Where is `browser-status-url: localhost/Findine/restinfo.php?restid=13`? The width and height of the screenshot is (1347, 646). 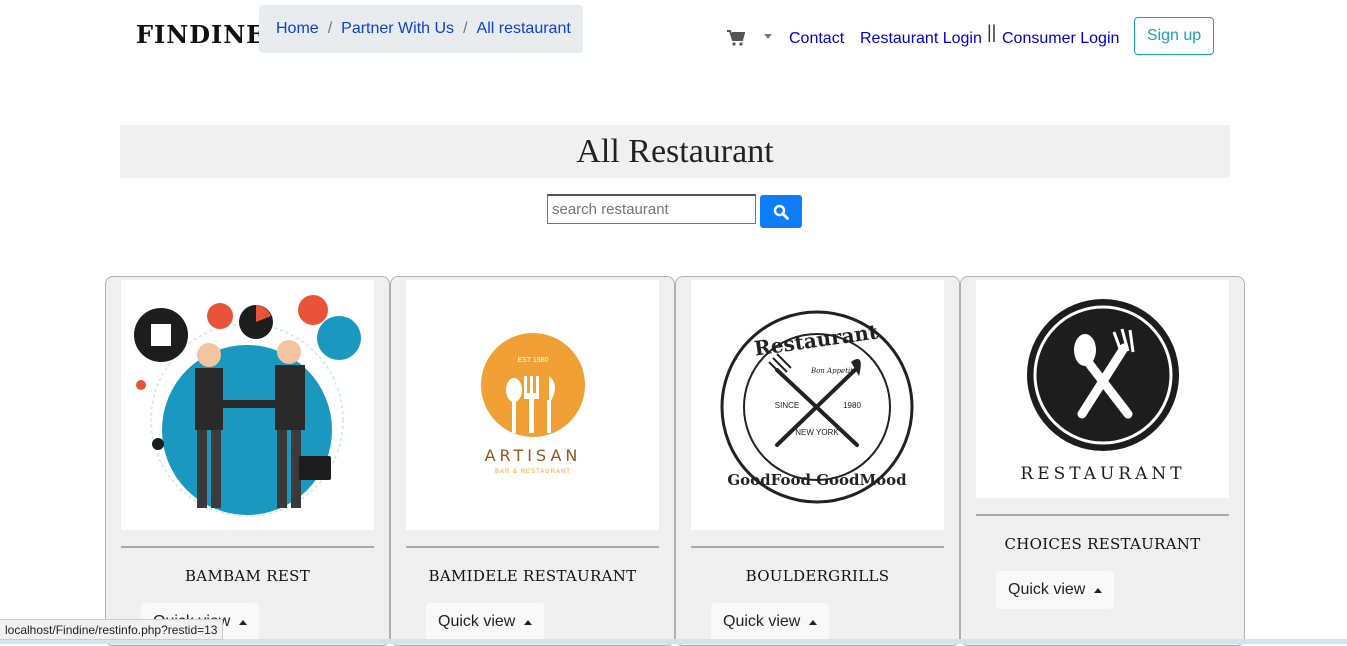
browser-status-url: localhost/Findine/restinfo.php?restid=13 is located at coordinates (112, 629).